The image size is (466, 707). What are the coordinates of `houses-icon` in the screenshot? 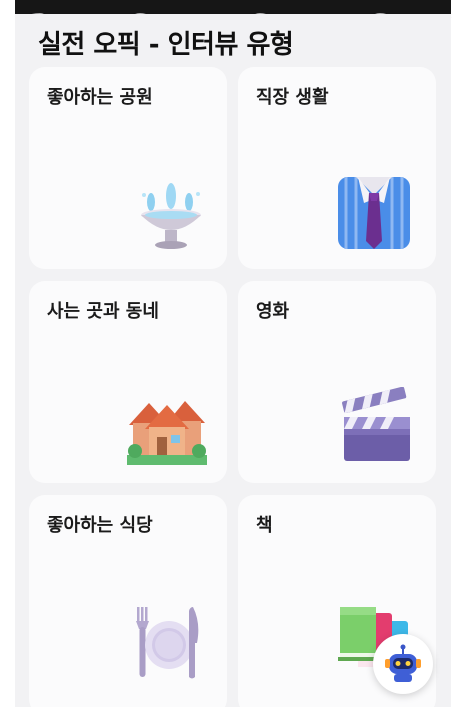 It's located at (167, 433).